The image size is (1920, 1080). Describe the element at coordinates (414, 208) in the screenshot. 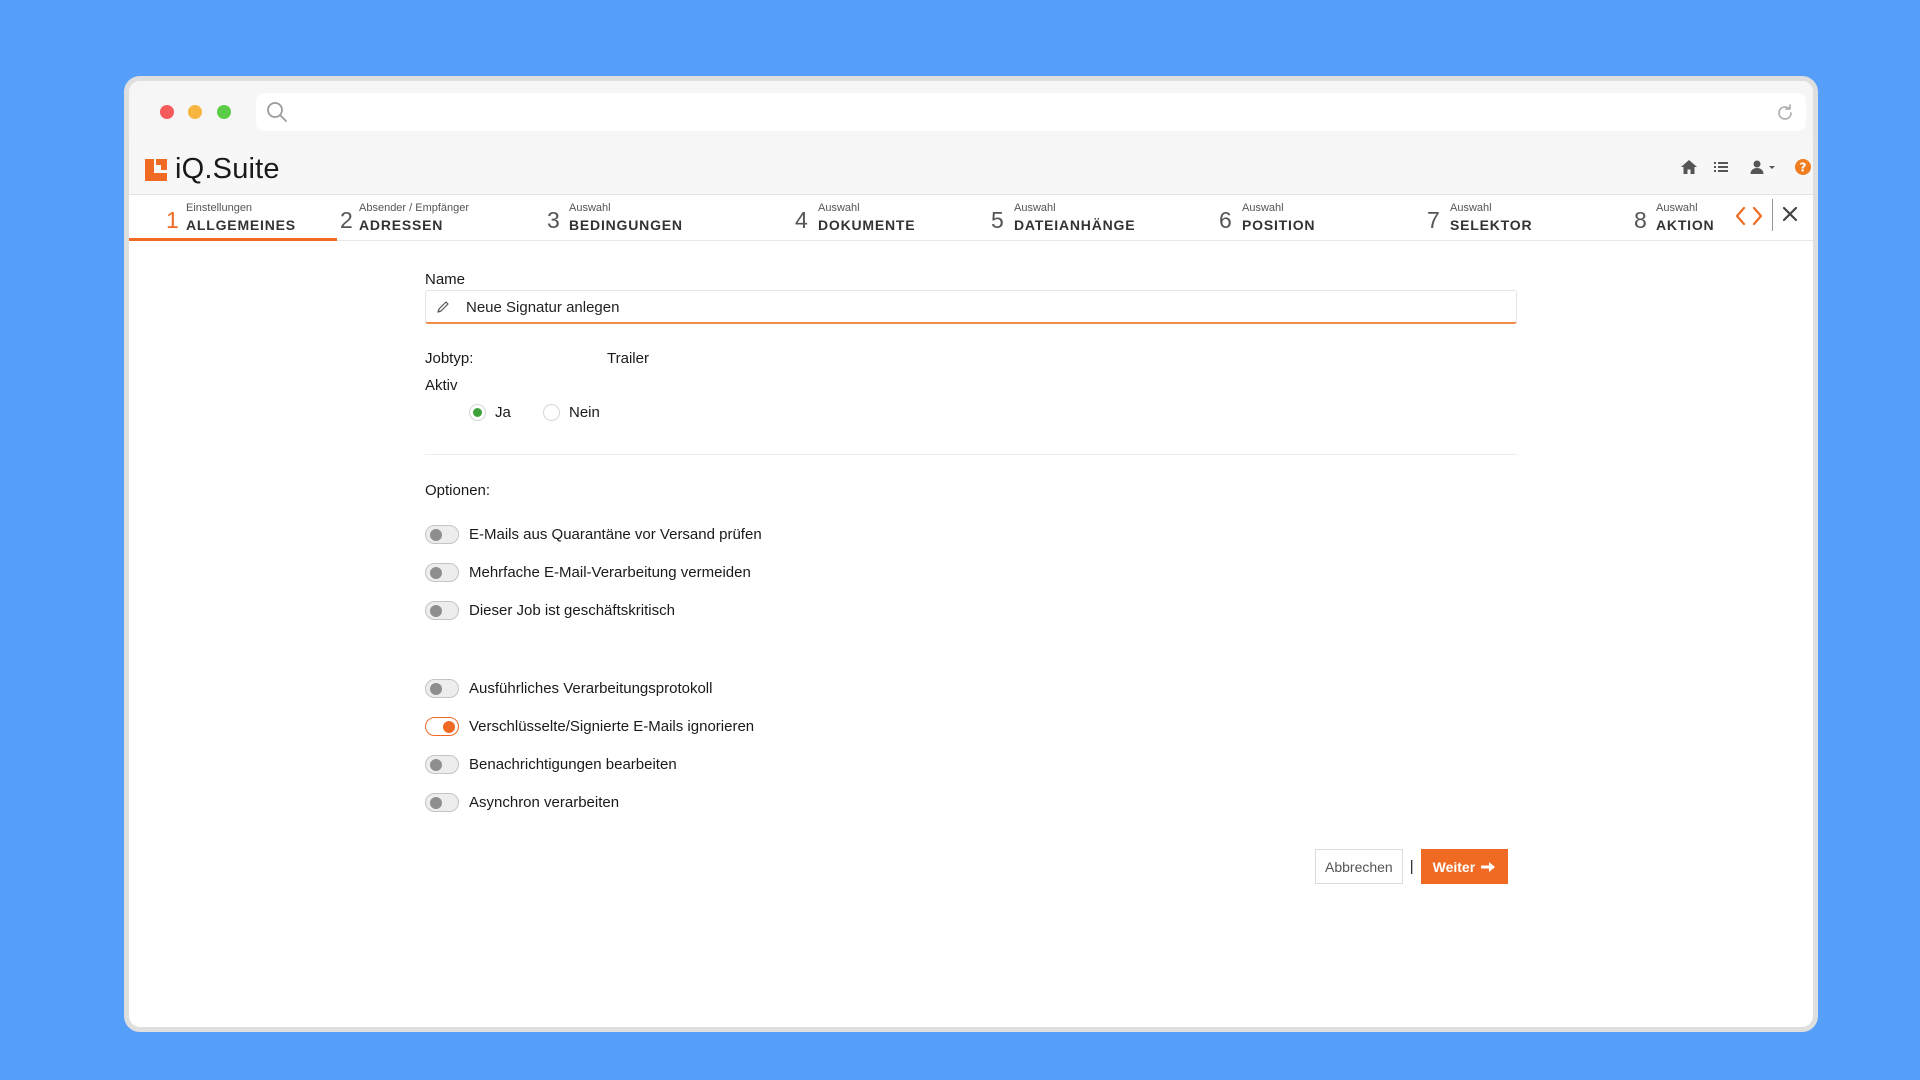

I see `step-caption: Absender / Empfänger` at that location.